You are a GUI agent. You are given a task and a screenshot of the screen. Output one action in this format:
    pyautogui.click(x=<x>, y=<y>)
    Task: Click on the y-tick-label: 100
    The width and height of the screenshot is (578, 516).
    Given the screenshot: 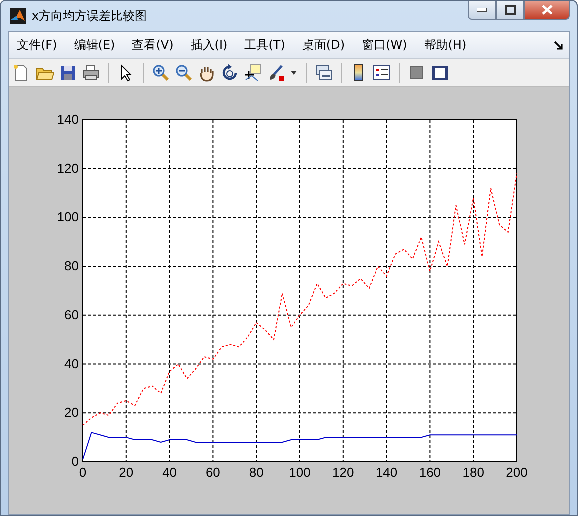 What is the action you would take?
    pyautogui.click(x=68, y=217)
    